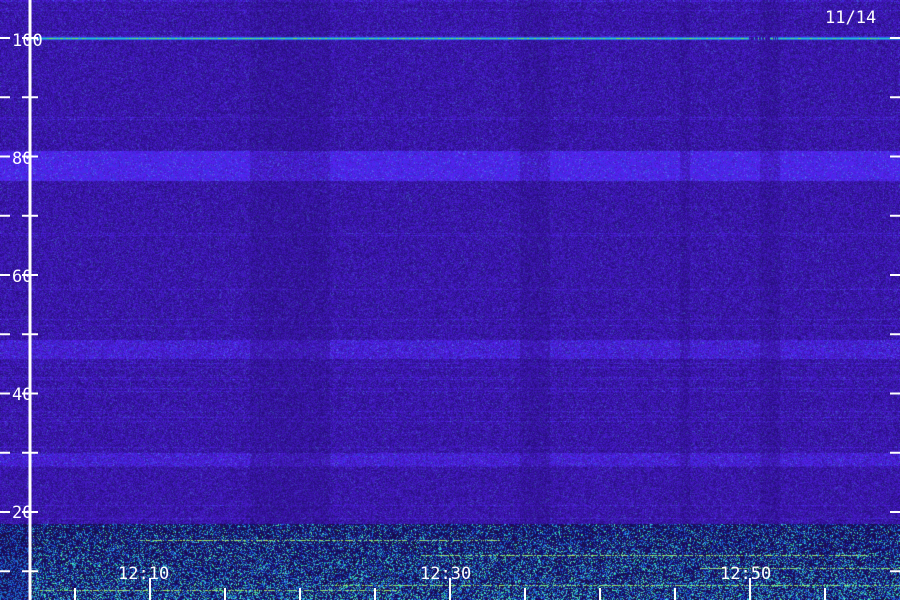  What do you see at coordinates (22, 513) in the screenshot?
I see `y-tick-label: 20` at bounding box center [22, 513].